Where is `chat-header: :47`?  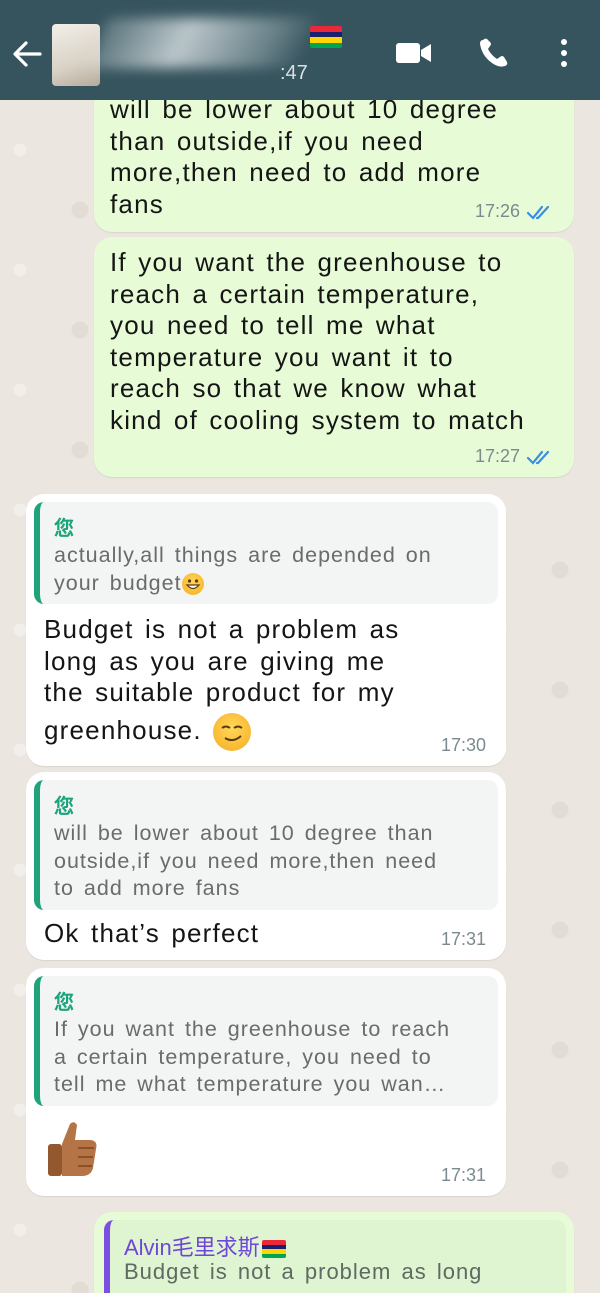 chat-header: :47 is located at coordinates (300, 50).